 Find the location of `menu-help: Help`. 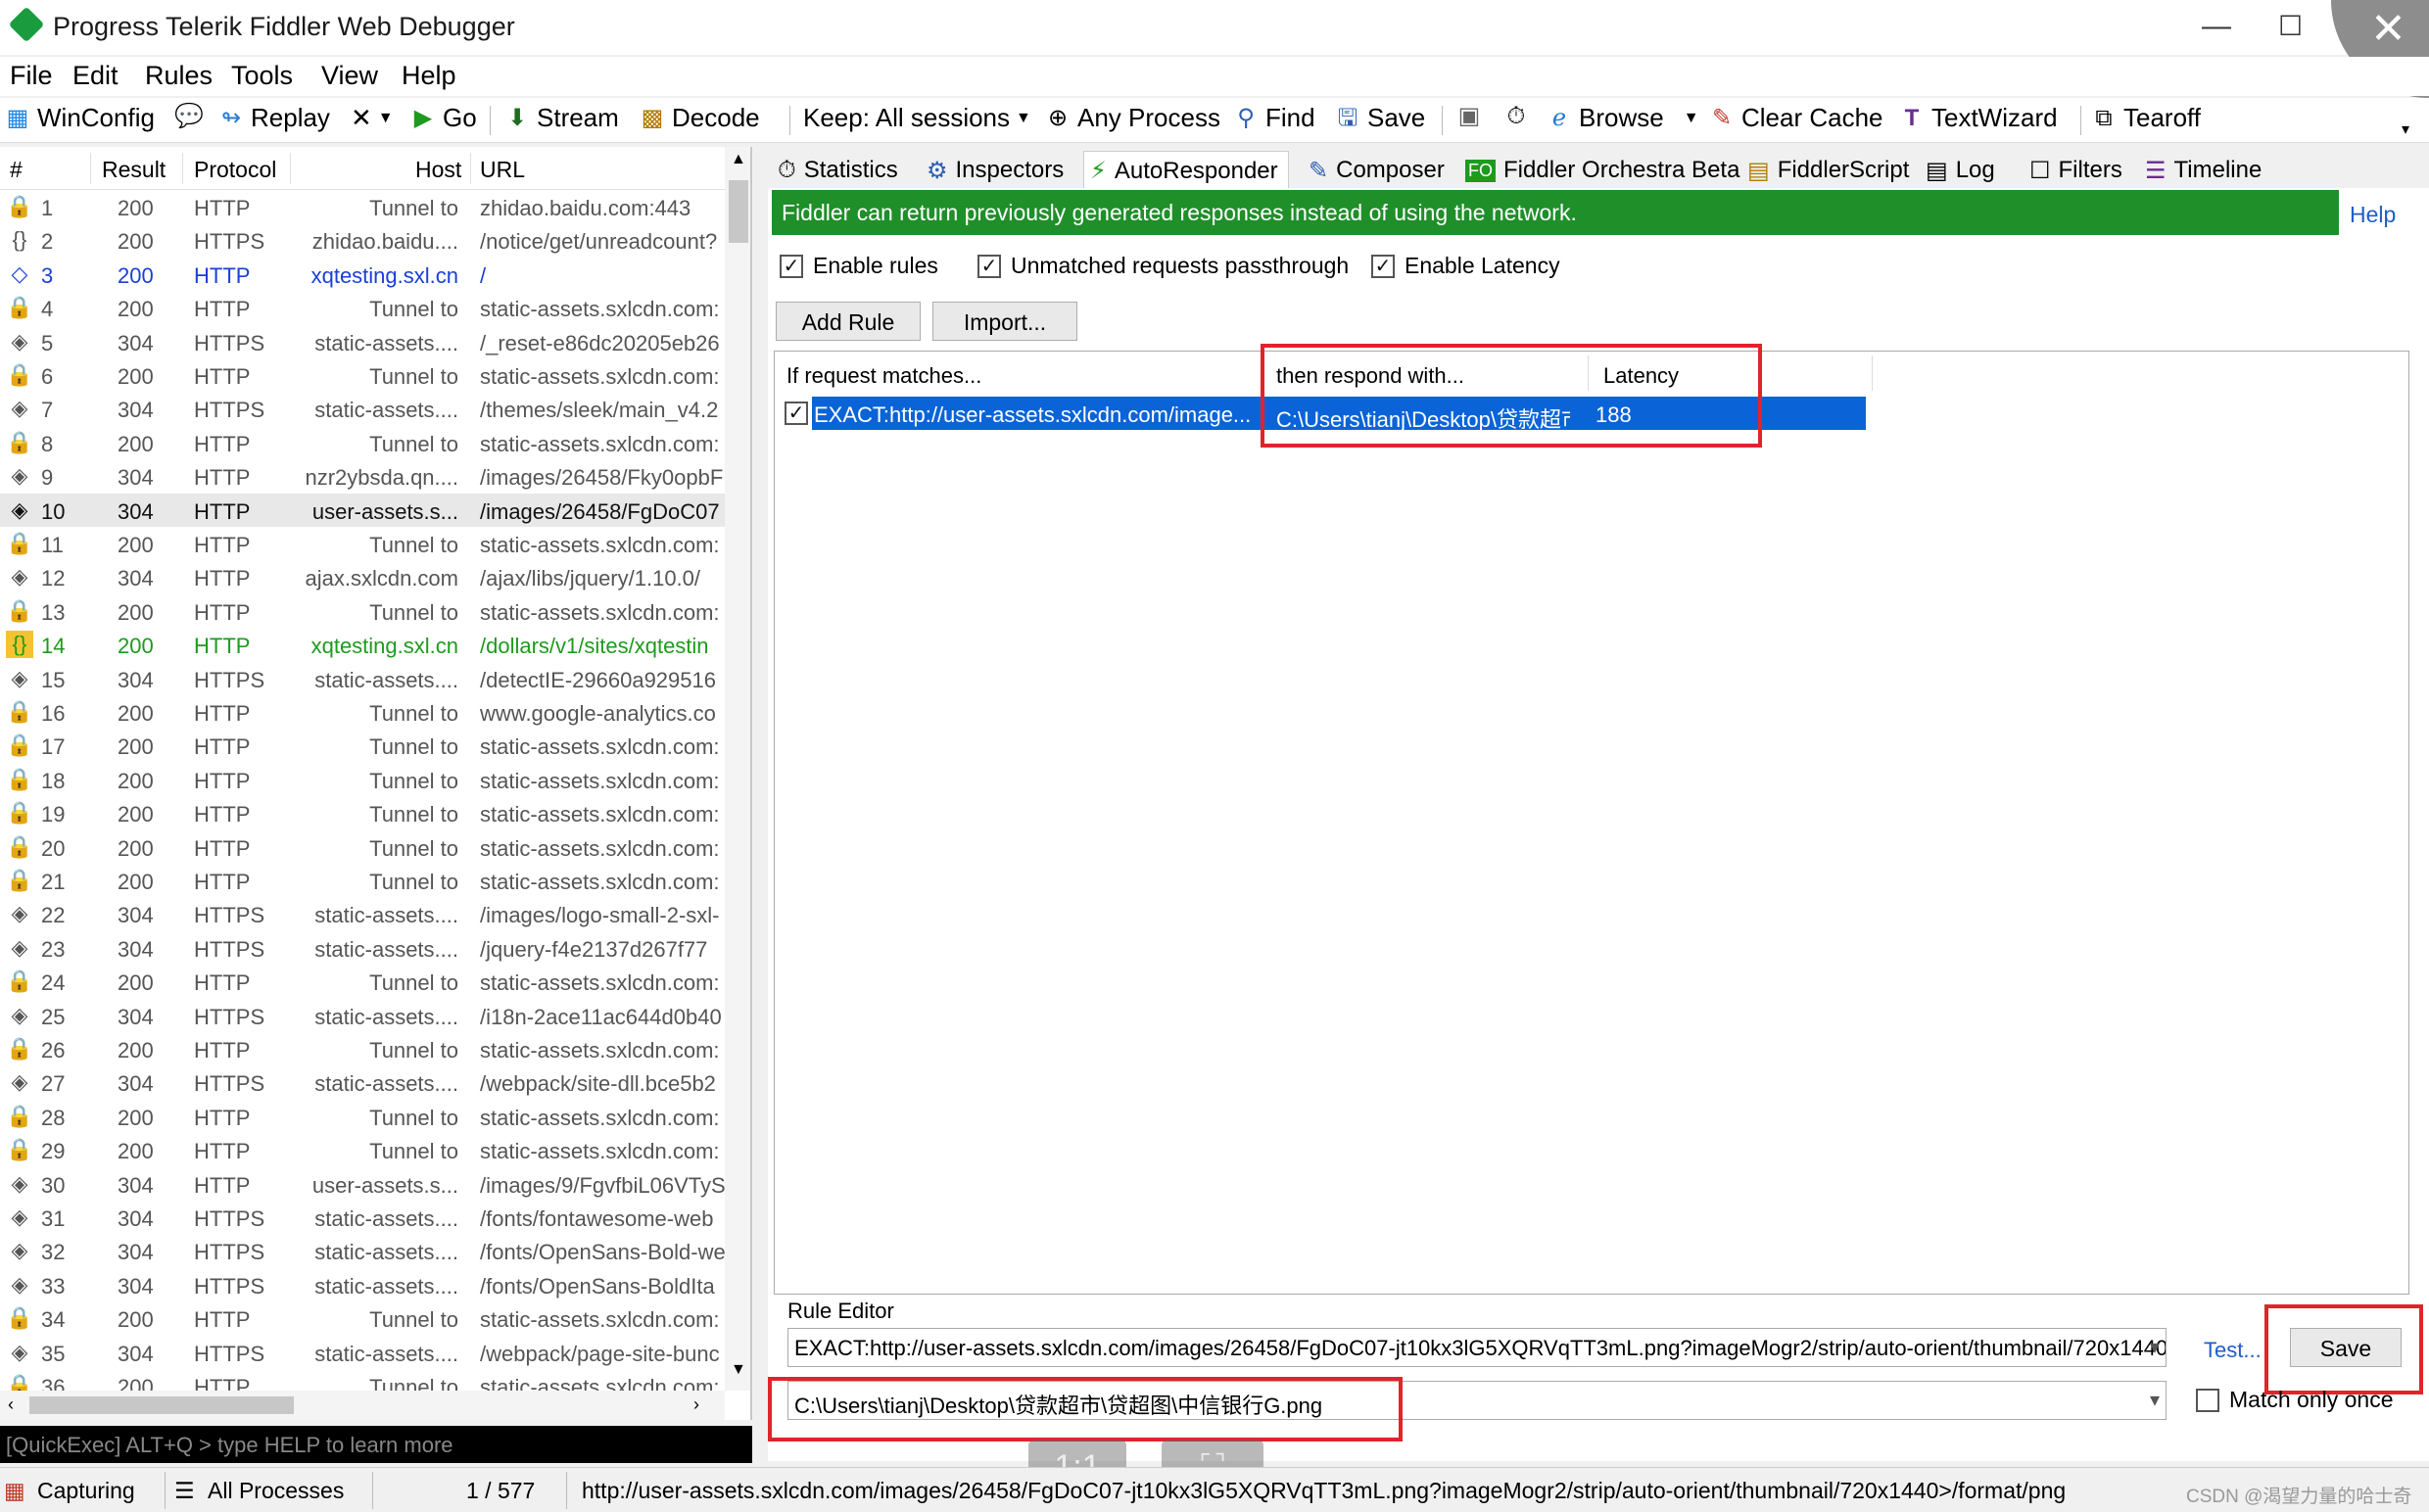

menu-help: Help is located at coordinates (429, 76).